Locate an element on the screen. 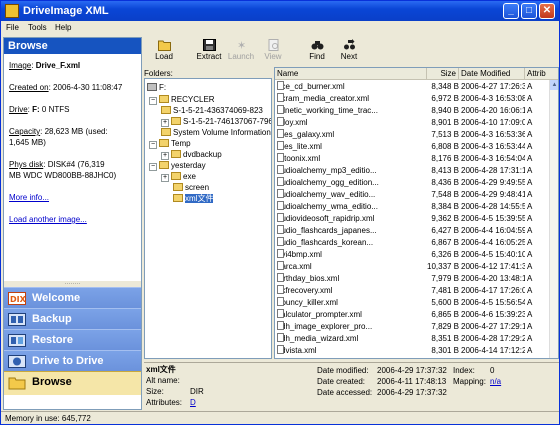 This screenshot has width=560, height=425. file-name: calculator_prompter.xml is located at coordinates (351, 314).